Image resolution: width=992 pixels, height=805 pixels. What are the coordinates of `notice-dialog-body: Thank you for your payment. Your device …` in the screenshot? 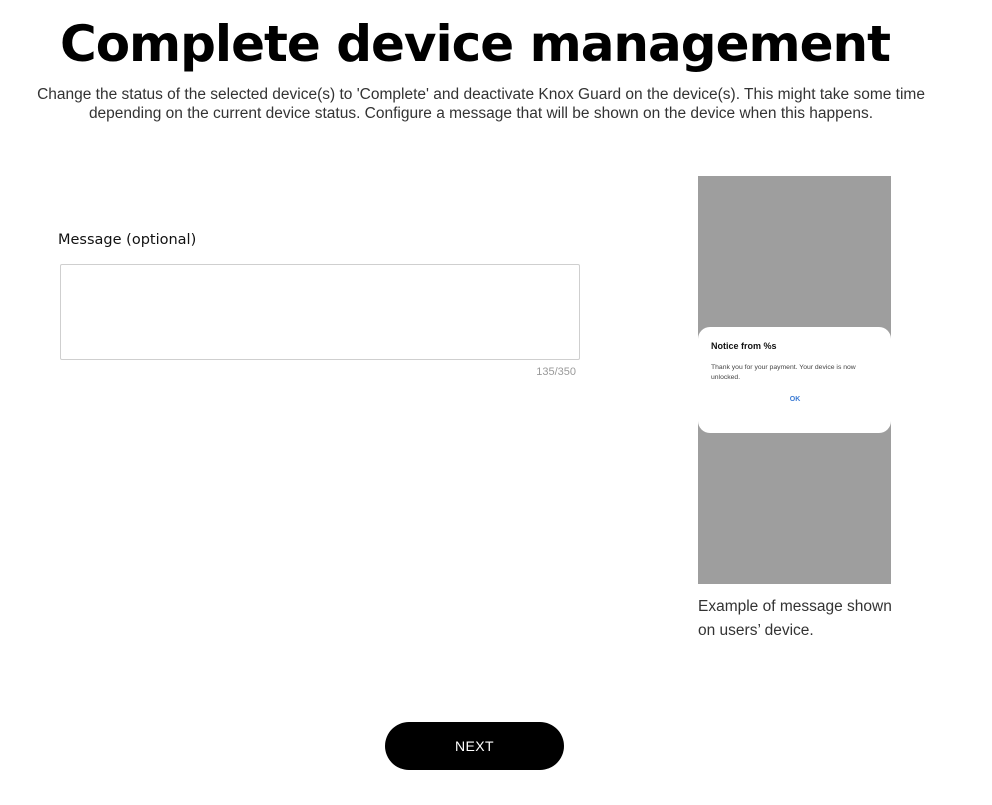 It's located at (783, 372).